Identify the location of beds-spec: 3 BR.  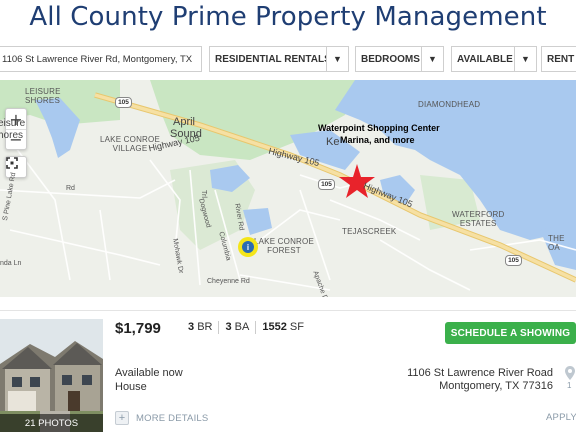
(204, 327).